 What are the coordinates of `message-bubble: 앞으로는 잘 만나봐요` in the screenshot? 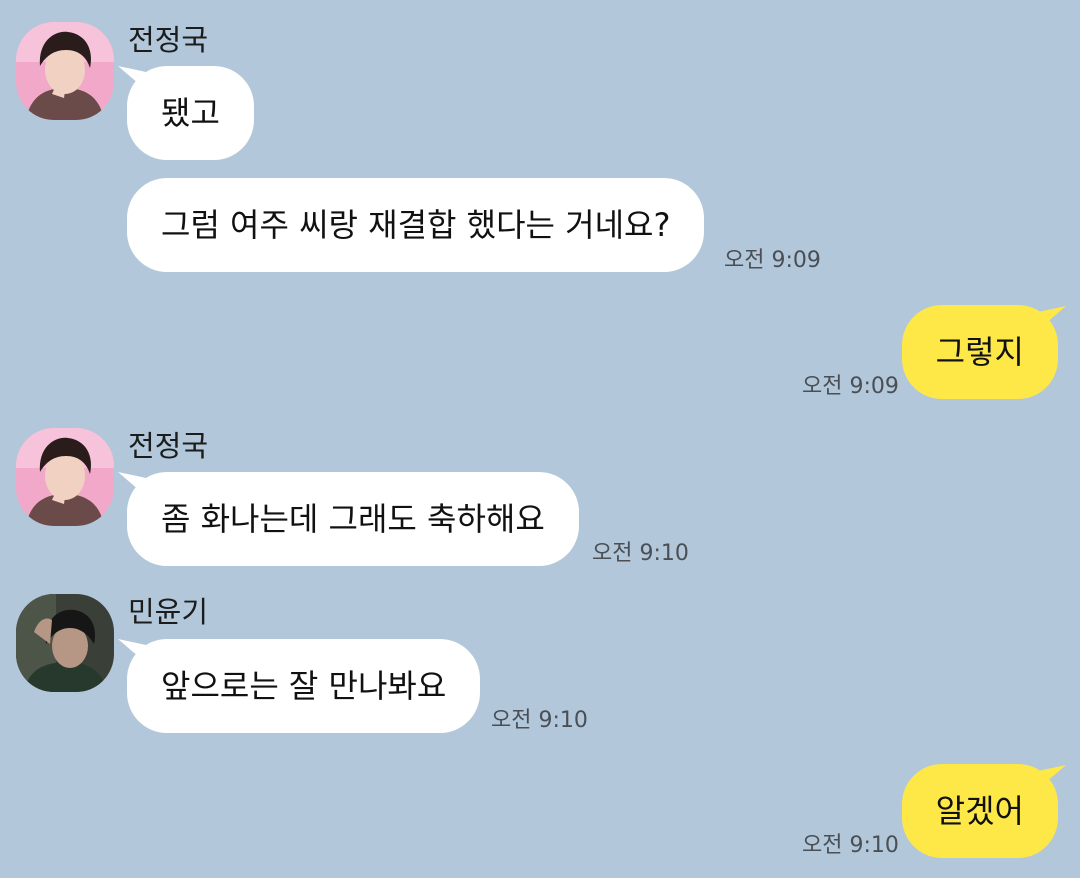 It's located at (304, 686).